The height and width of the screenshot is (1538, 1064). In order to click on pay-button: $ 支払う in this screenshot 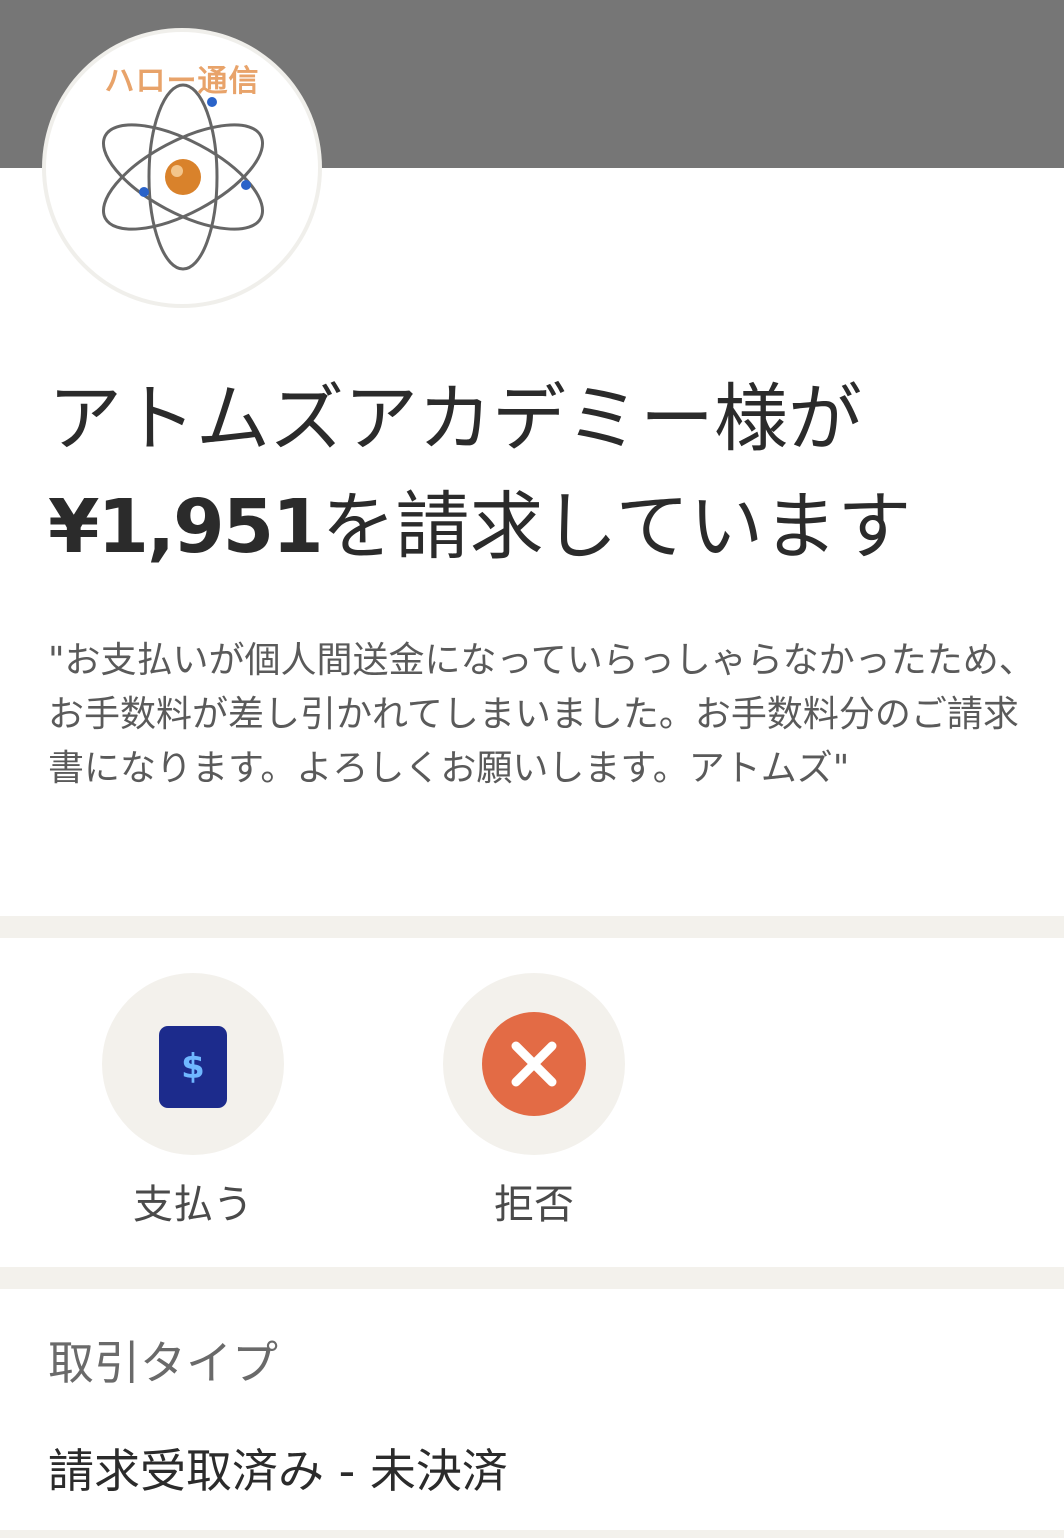, I will do `click(193, 1101)`.